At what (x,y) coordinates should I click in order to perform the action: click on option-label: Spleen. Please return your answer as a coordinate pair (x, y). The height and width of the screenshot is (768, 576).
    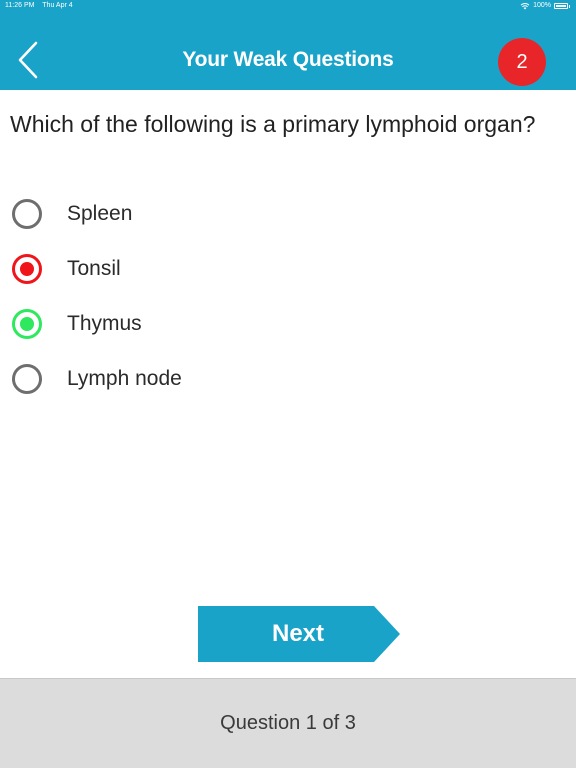
    Looking at the image, I should click on (100, 213).